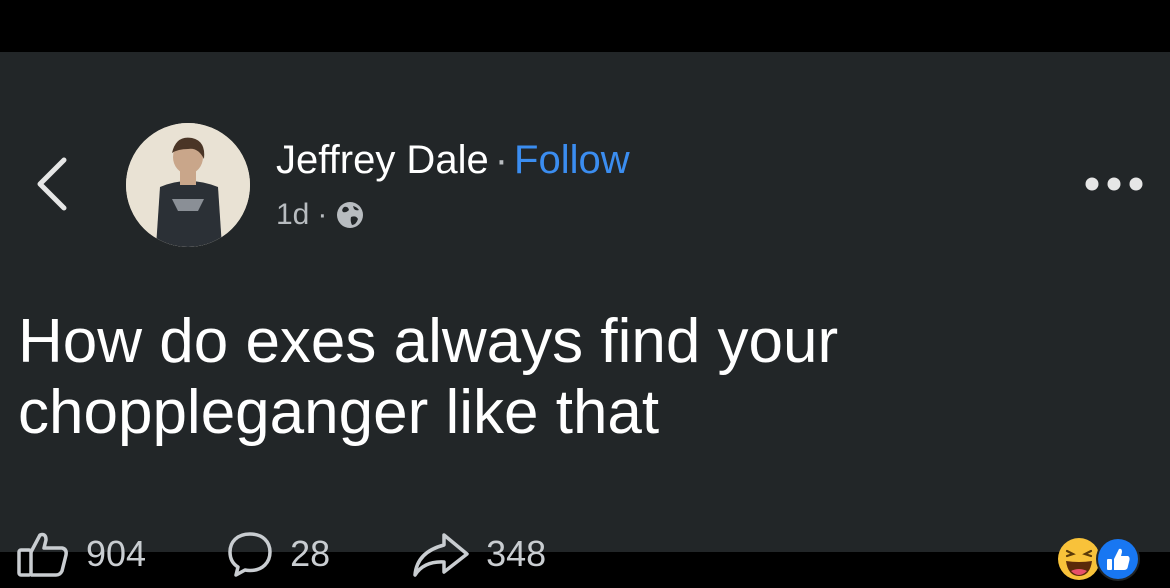 The height and width of the screenshot is (588, 1170). What do you see at coordinates (1114, 184) in the screenshot?
I see `more-options-icon` at bounding box center [1114, 184].